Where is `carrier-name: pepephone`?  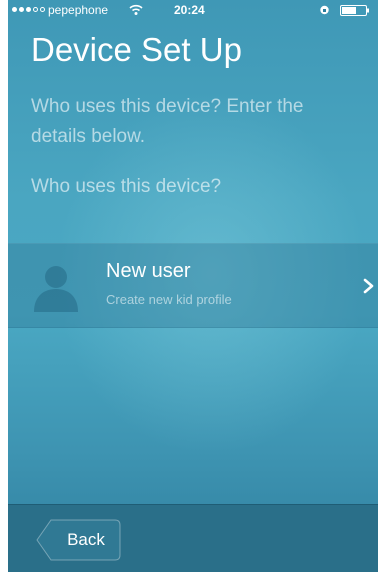 carrier-name: pepephone is located at coordinates (78, 10).